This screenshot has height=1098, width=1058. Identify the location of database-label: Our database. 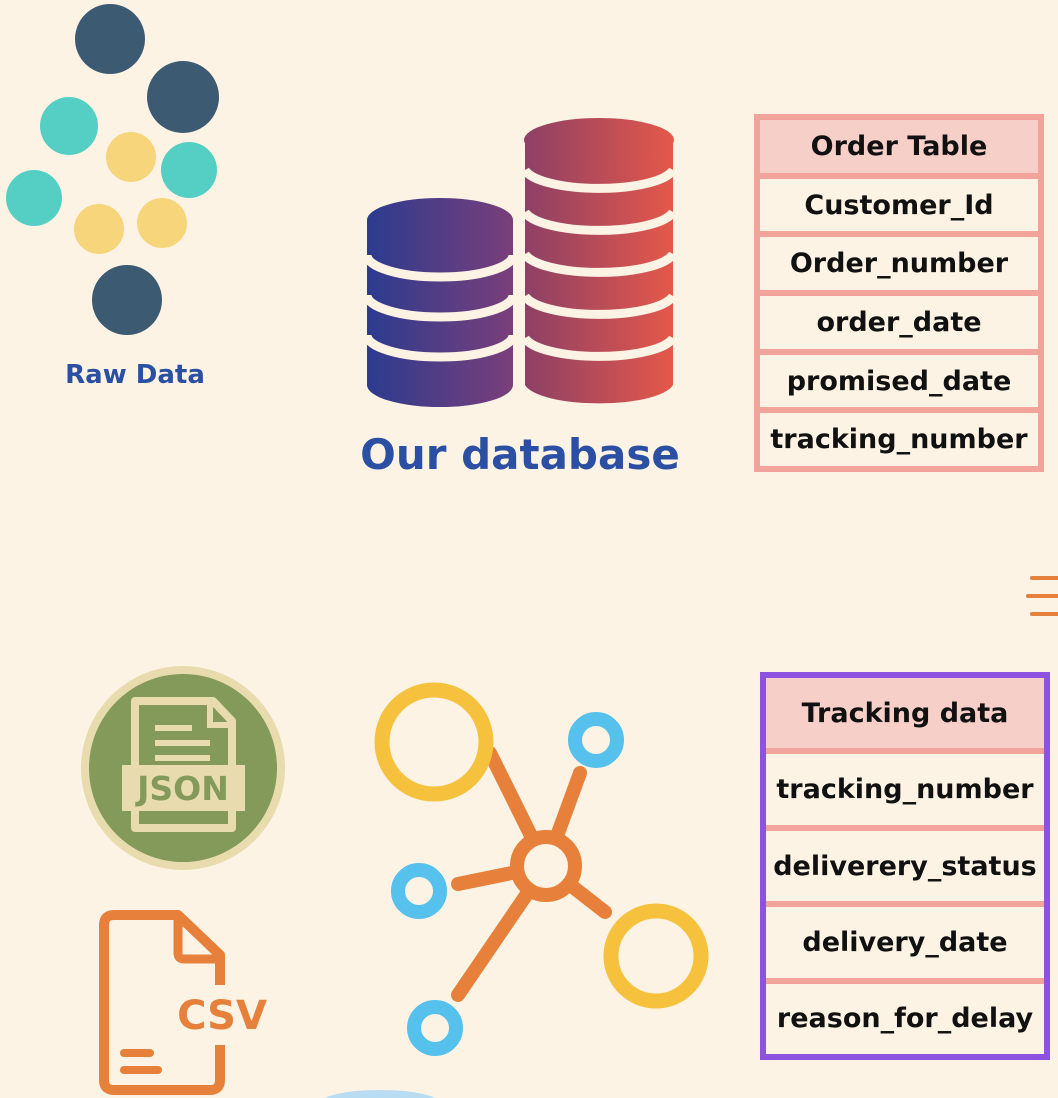
(520, 454).